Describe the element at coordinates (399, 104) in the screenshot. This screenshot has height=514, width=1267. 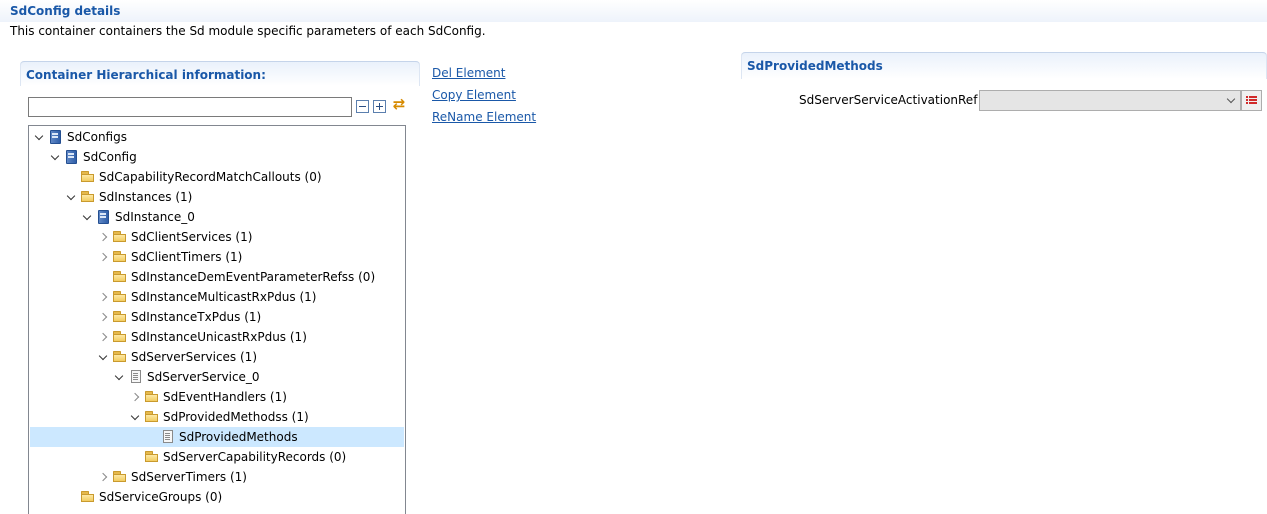
I see `sync-icon: ⇄` at that location.